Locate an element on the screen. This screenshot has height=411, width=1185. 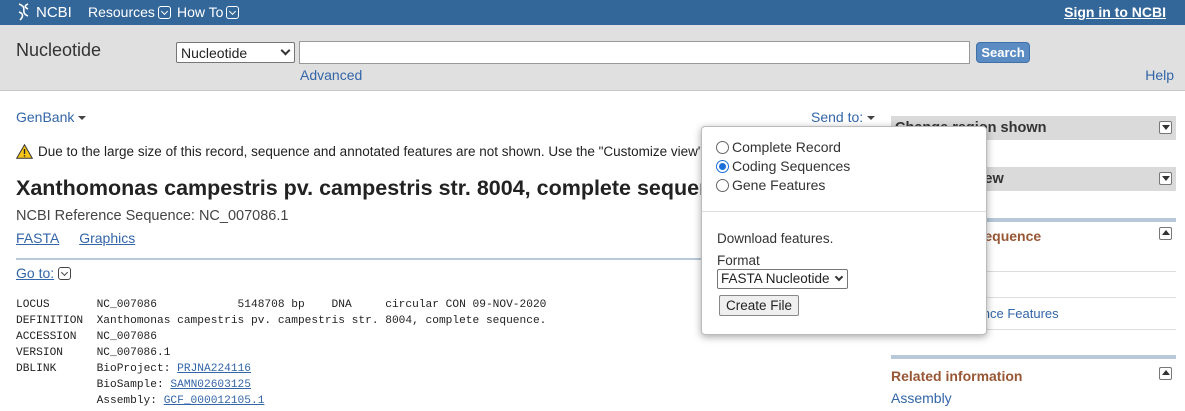
format-select: FASTA Nucleotide is located at coordinates (782, 279).